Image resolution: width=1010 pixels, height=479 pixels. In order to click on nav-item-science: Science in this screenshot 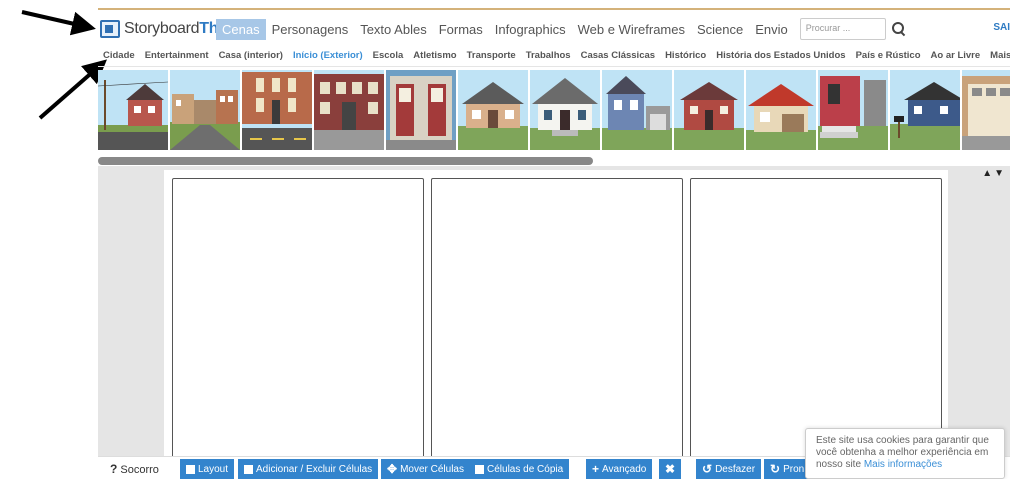, I will do `click(720, 29)`.